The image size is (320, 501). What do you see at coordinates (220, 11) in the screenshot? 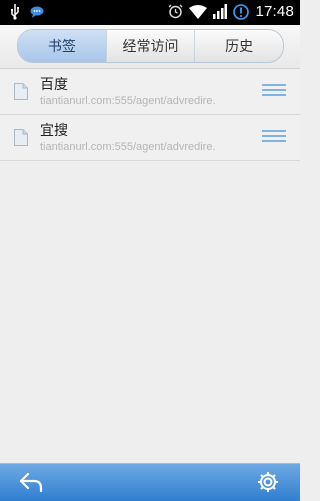
I see `signal-icon` at bounding box center [220, 11].